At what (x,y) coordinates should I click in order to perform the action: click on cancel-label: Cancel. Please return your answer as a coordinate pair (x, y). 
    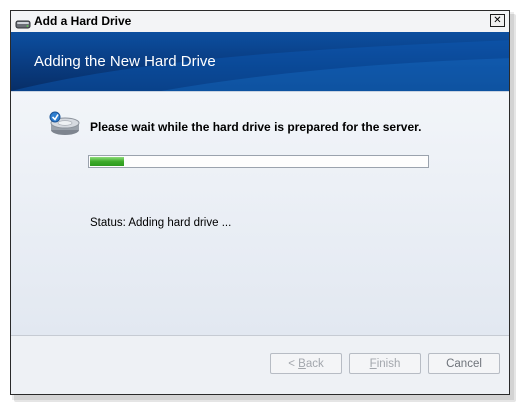
    Looking at the image, I should click on (464, 363).